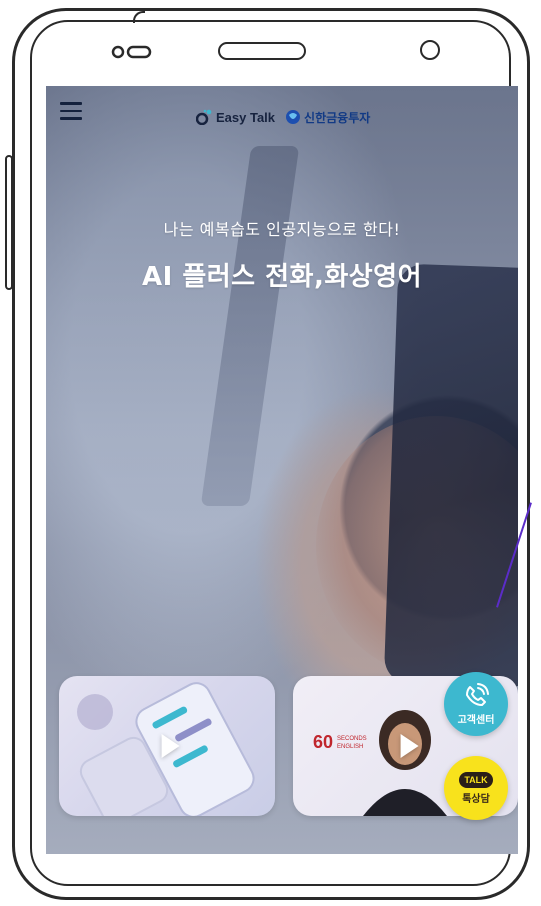 This screenshot has height=906, width=541. I want to click on hamburger-menu-icon, so click(71, 111).